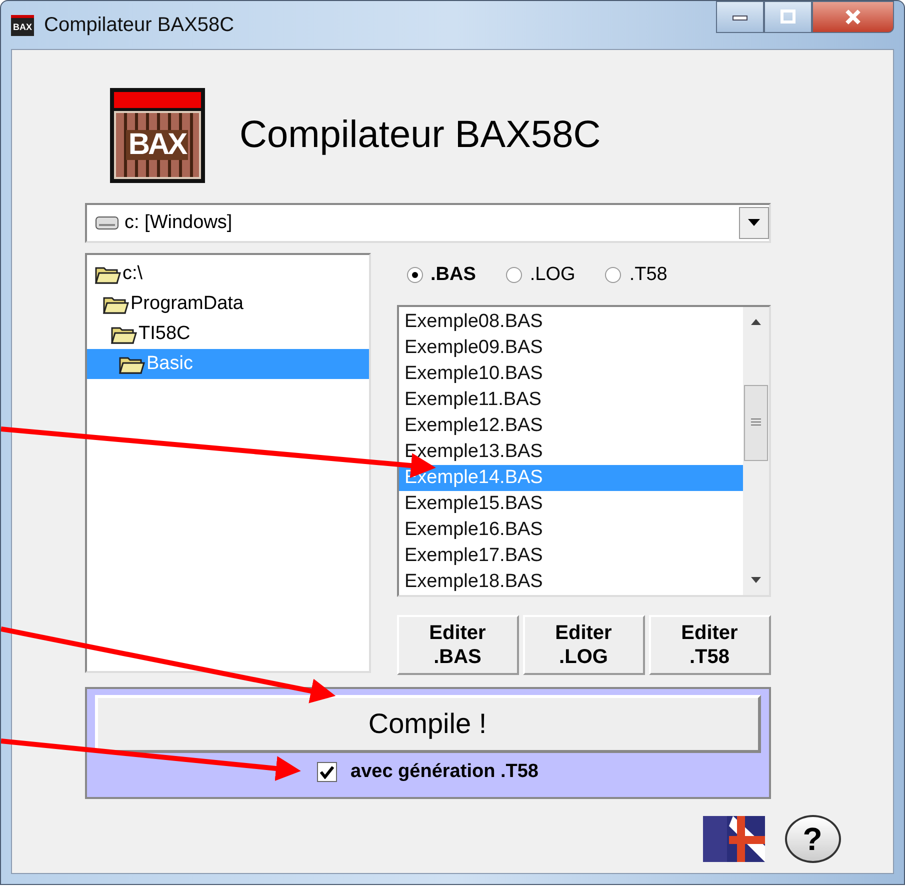  Describe the element at coordinates (427, 223) in the screenshot. I see `drive-dropdown: c: [Windows]` at that location.